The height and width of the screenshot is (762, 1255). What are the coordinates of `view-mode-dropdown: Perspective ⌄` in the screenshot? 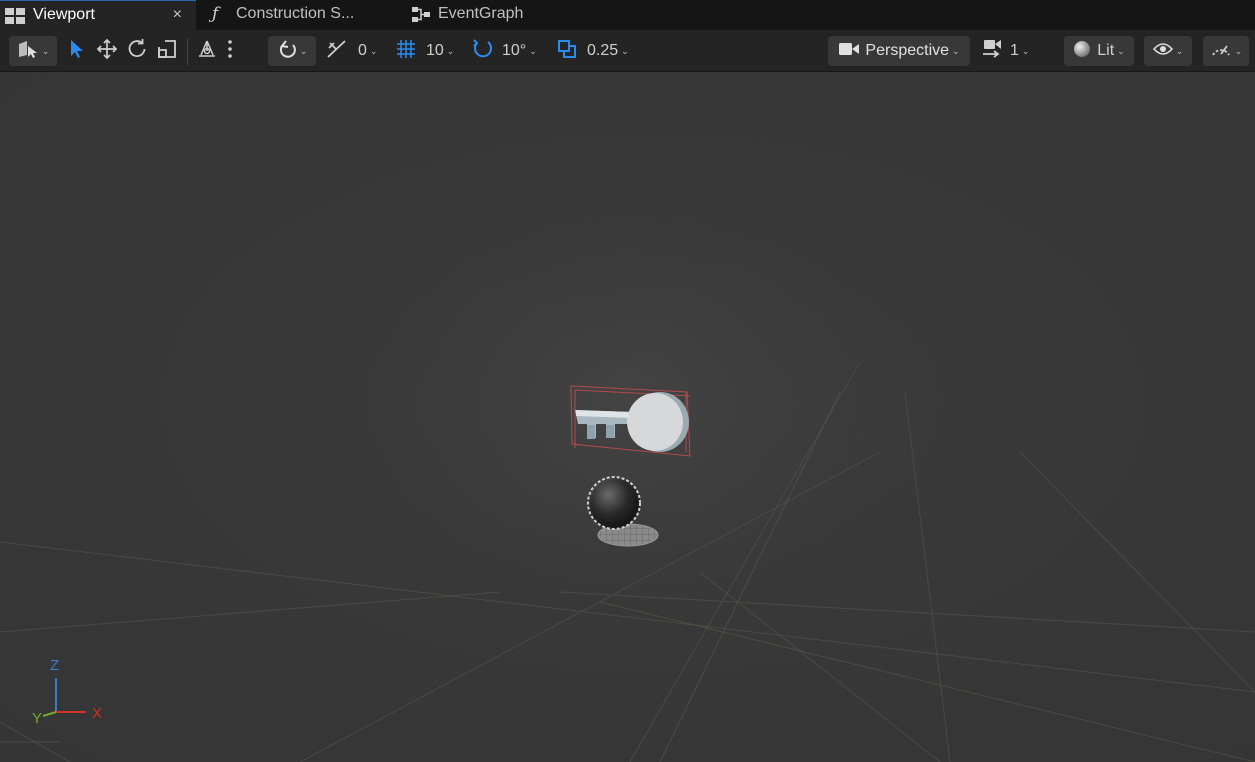 It's located at (899, 51).